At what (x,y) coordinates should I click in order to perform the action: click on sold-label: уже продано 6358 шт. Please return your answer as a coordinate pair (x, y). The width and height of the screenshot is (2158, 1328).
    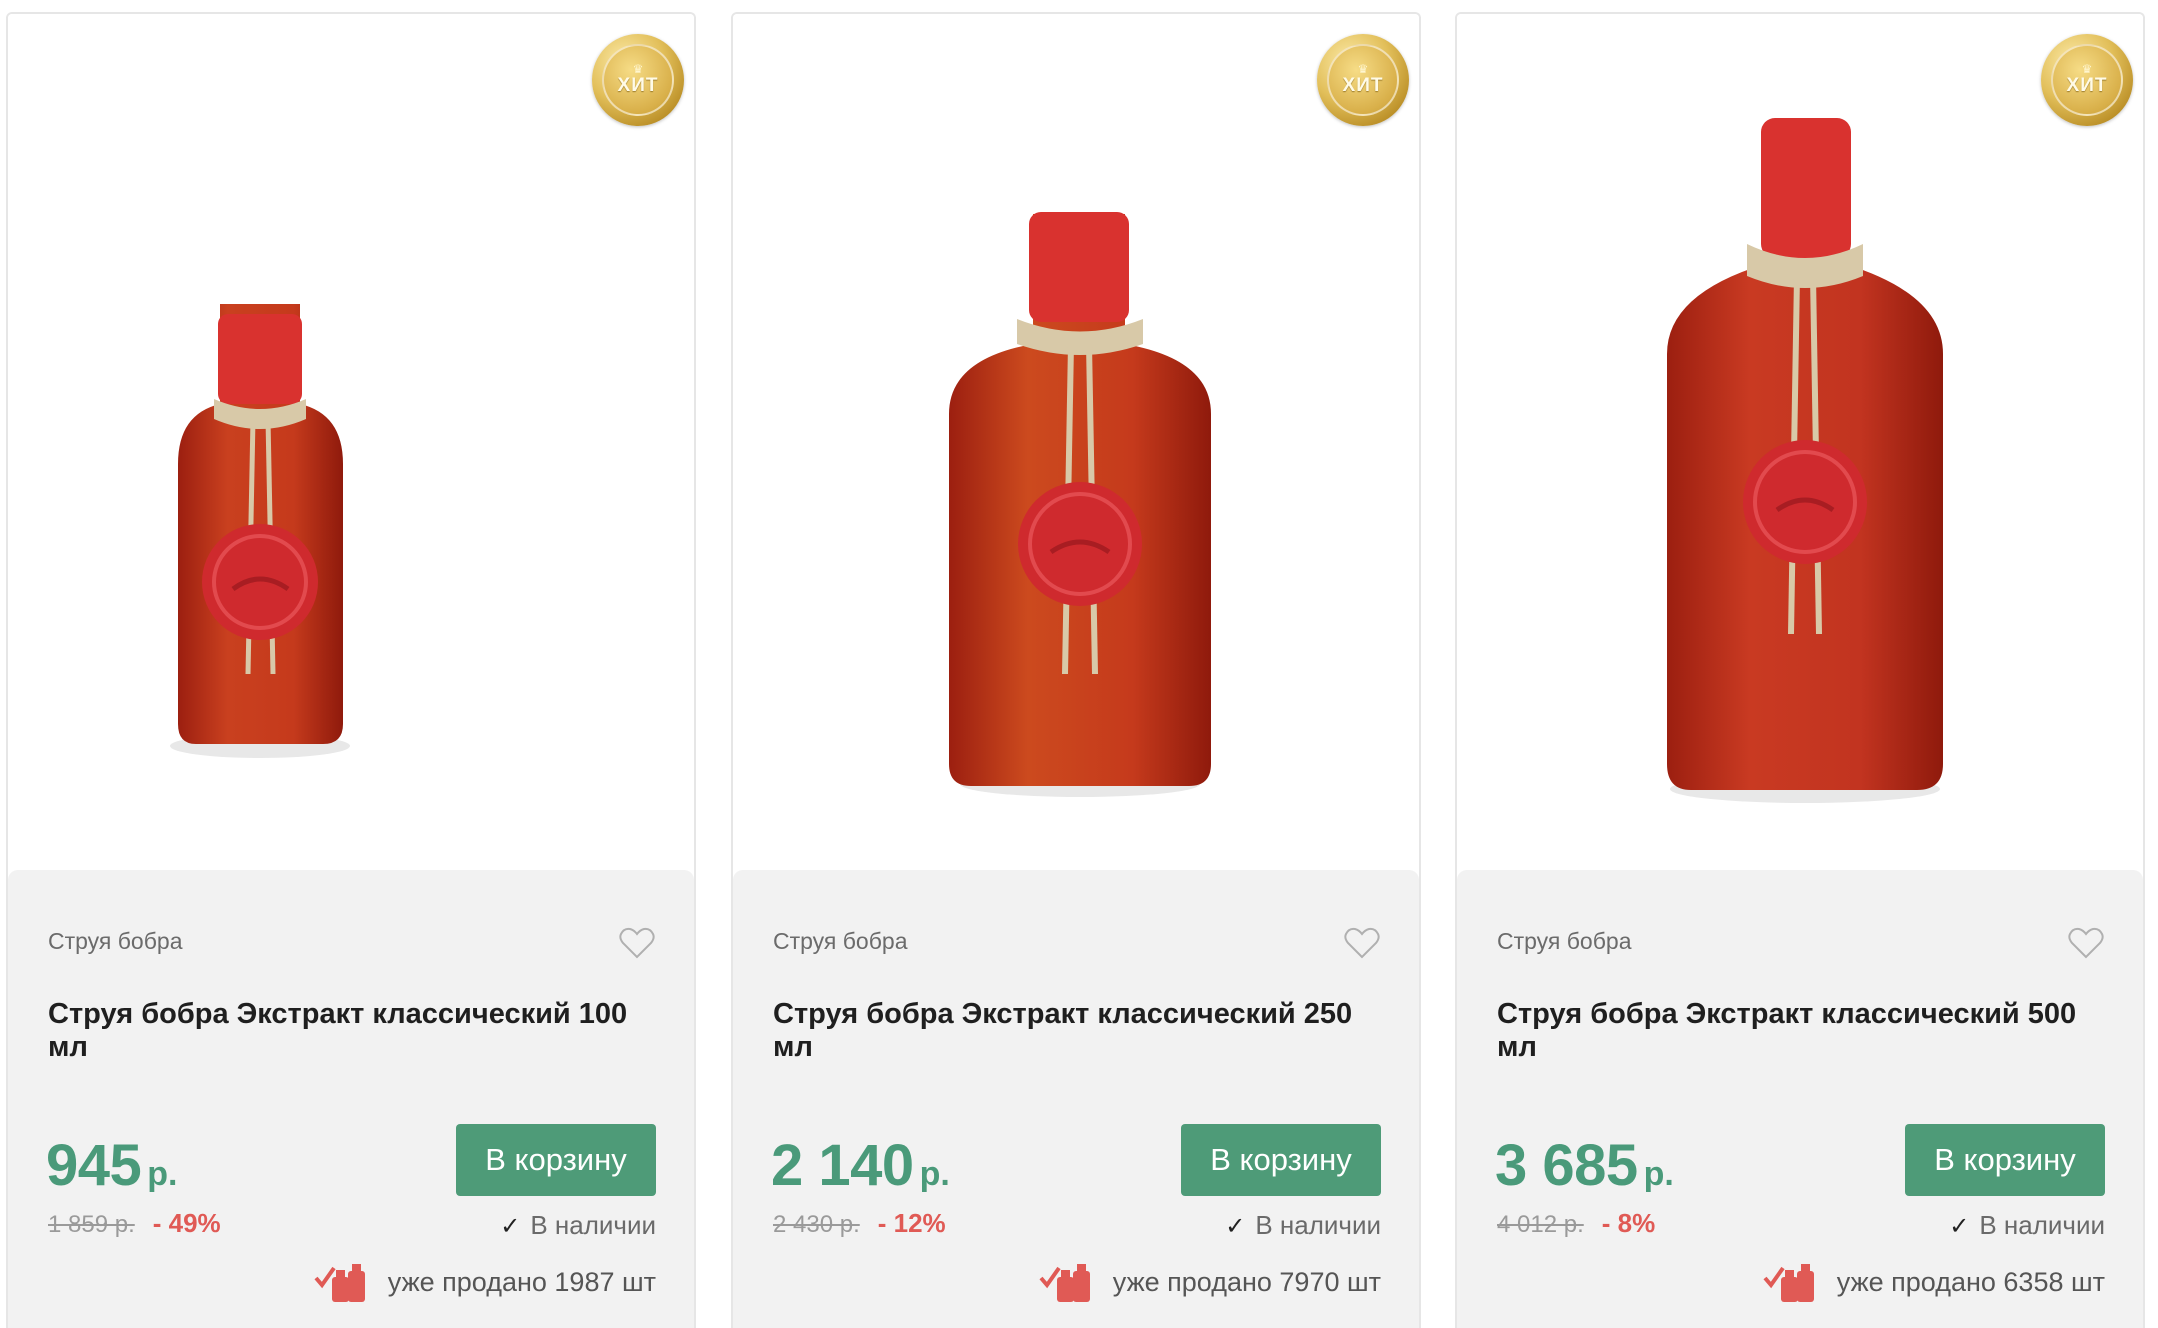
    Looking at the image, I should click on (1970, 1281).